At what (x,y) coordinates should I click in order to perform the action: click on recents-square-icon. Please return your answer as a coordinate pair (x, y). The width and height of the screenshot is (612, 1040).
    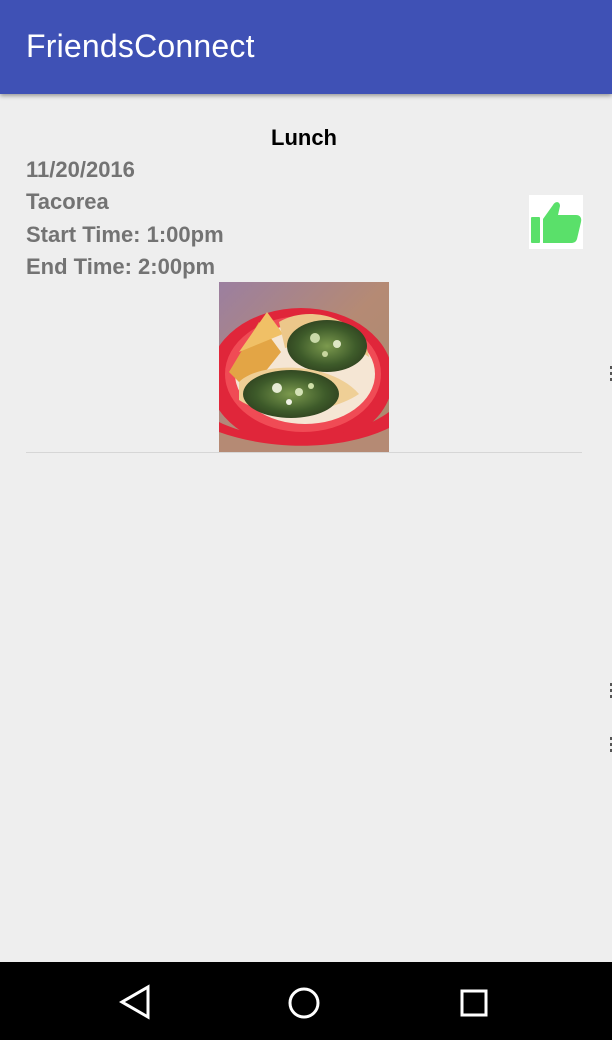
    Looking at the image, I should click on (474, 1003).